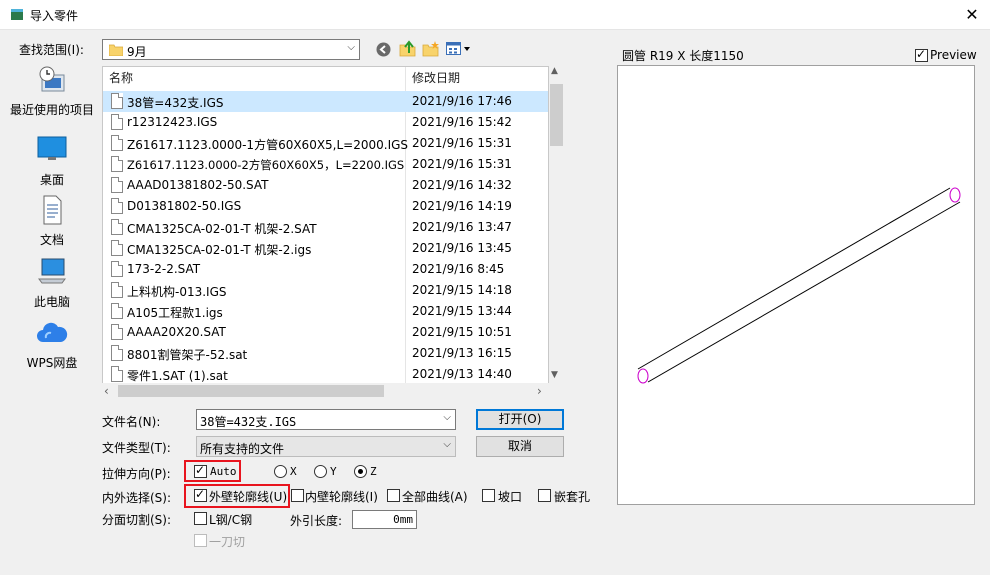 This screenshot has width=990, height=575. What do you see at coordinates (52, 210) in the screenshot?
I see `documents-icon` at bounding box center [52, 210].